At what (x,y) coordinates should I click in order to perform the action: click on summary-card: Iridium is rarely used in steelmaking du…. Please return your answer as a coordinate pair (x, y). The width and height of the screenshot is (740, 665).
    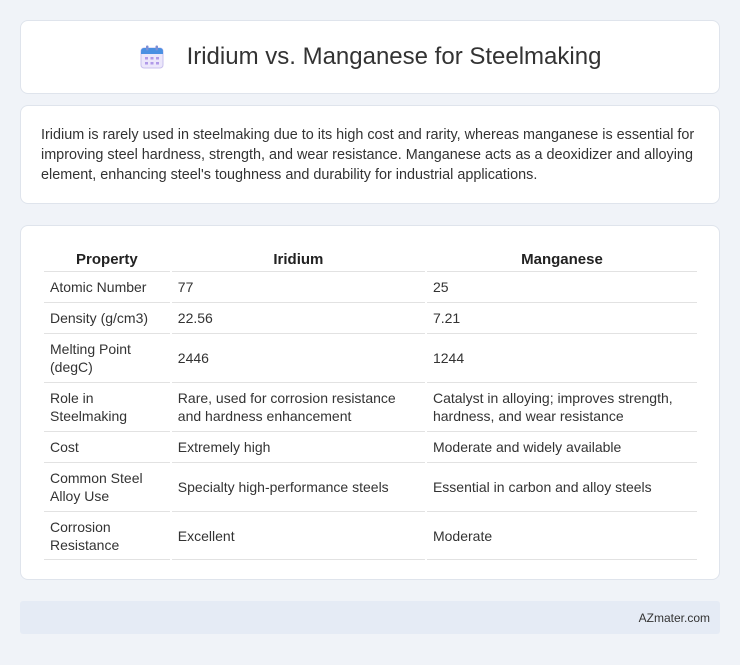
    Looking at the image, I should click on (370, 154).